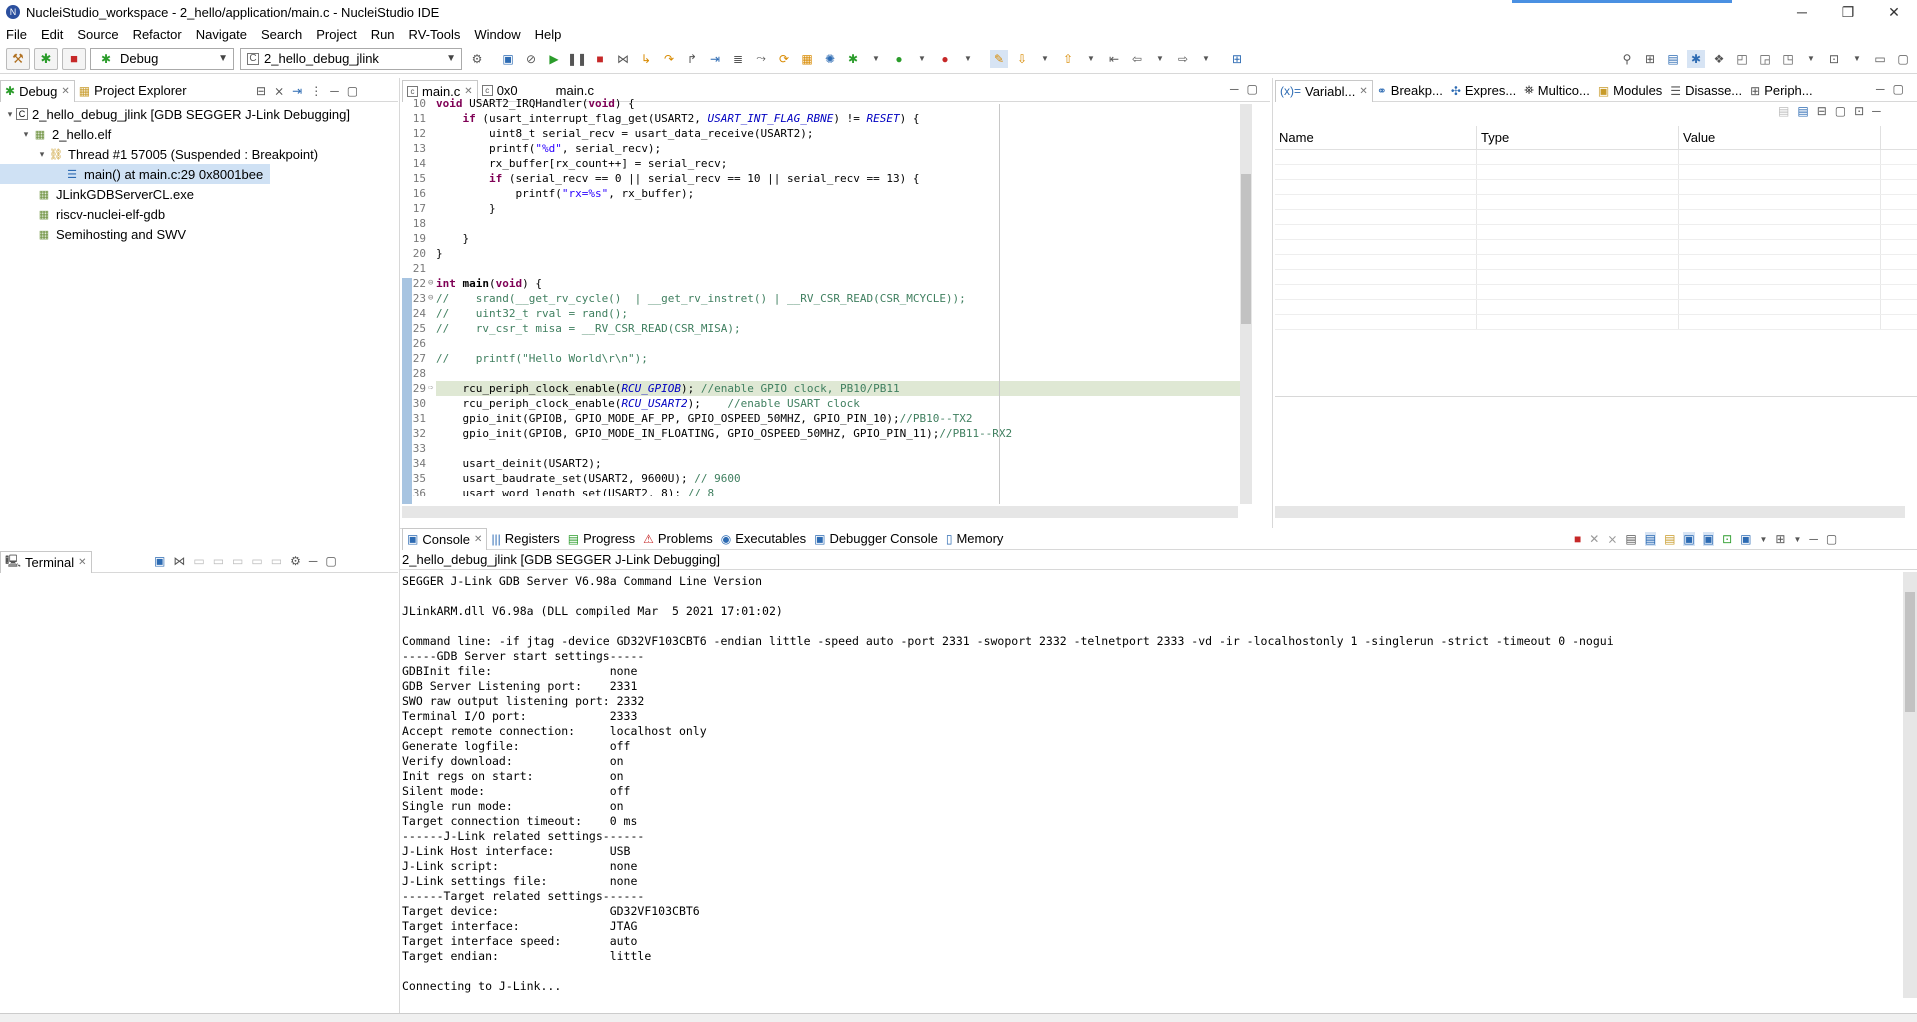  Describe the element at coordinates (221, 34) in the screenshot. I see `menu-navigate: Navigate` at that location.